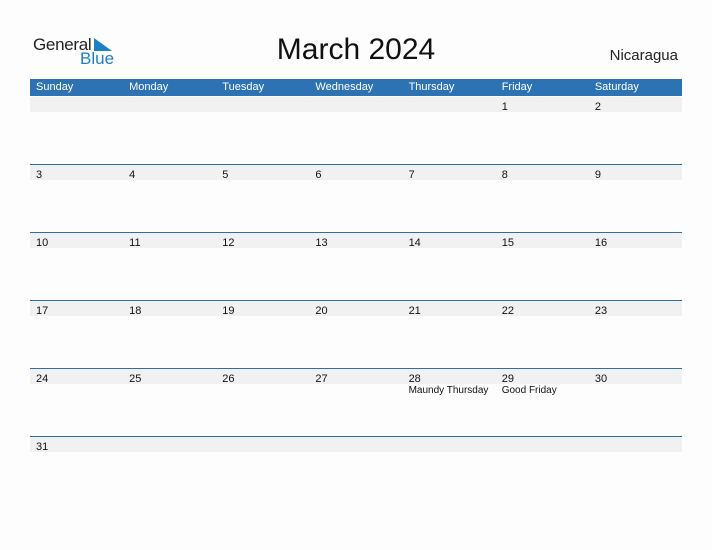  Describe the element at coordinates (449, 309) in the screenshot. I see `day-cell: 21` at that location.